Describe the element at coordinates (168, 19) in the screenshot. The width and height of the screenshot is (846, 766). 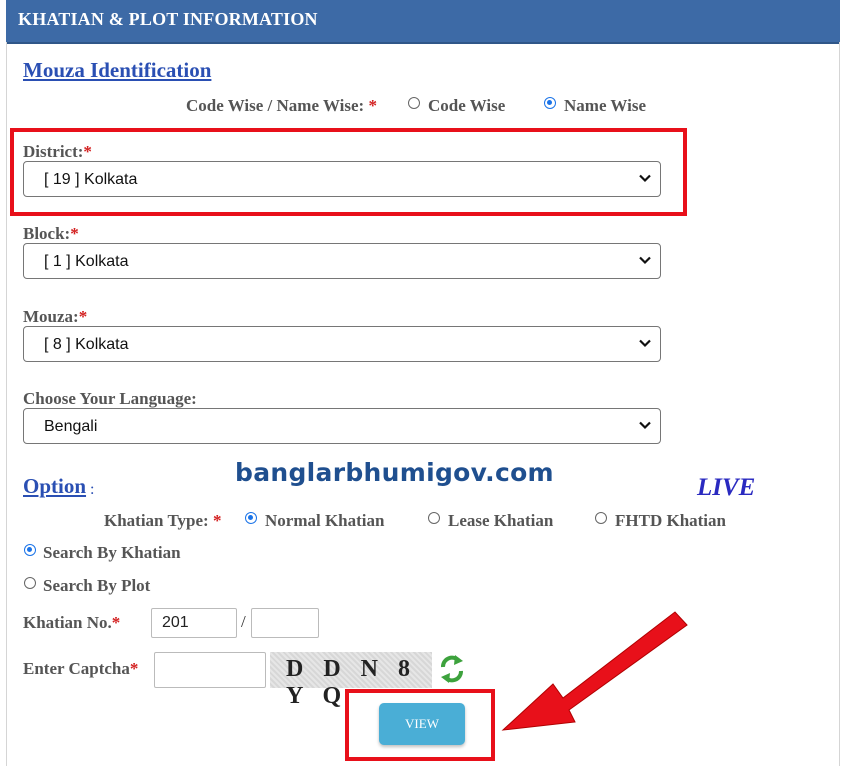
I see `page-title: KHATIAN & PLOT INFORMATION` at that location.